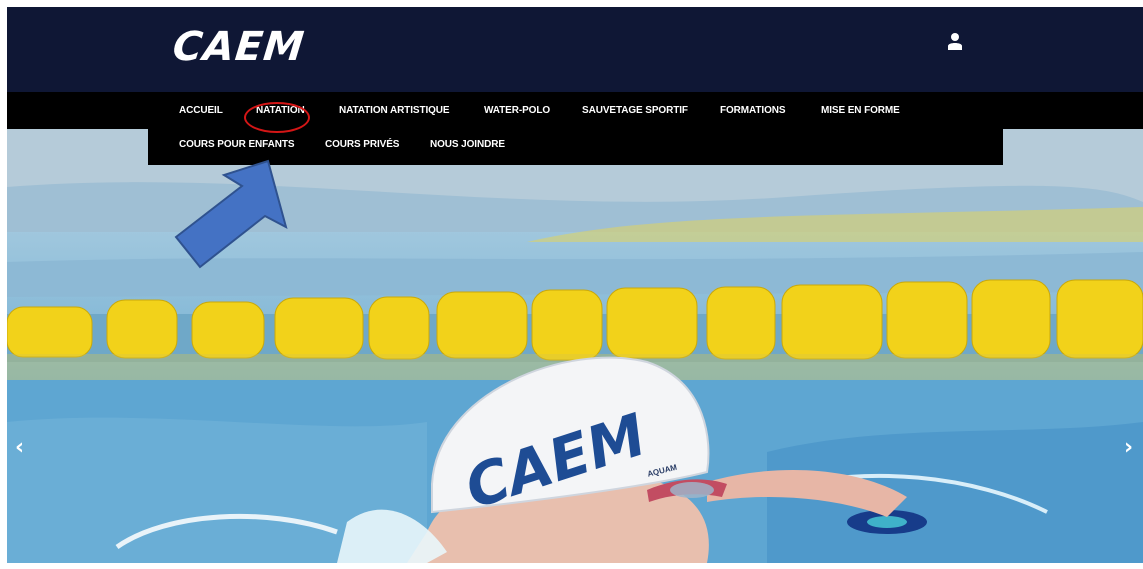 The height and width of the screenshot is (569, 1143). I want to click on user-icon, so click(955, 41).